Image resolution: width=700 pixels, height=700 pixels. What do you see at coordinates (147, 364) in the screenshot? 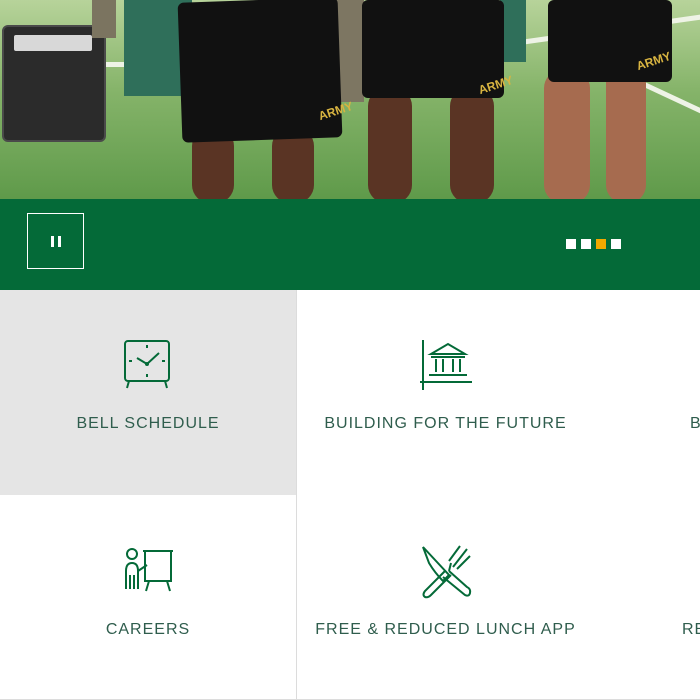
I see `clock-icon` at bounding box center [147, 364].